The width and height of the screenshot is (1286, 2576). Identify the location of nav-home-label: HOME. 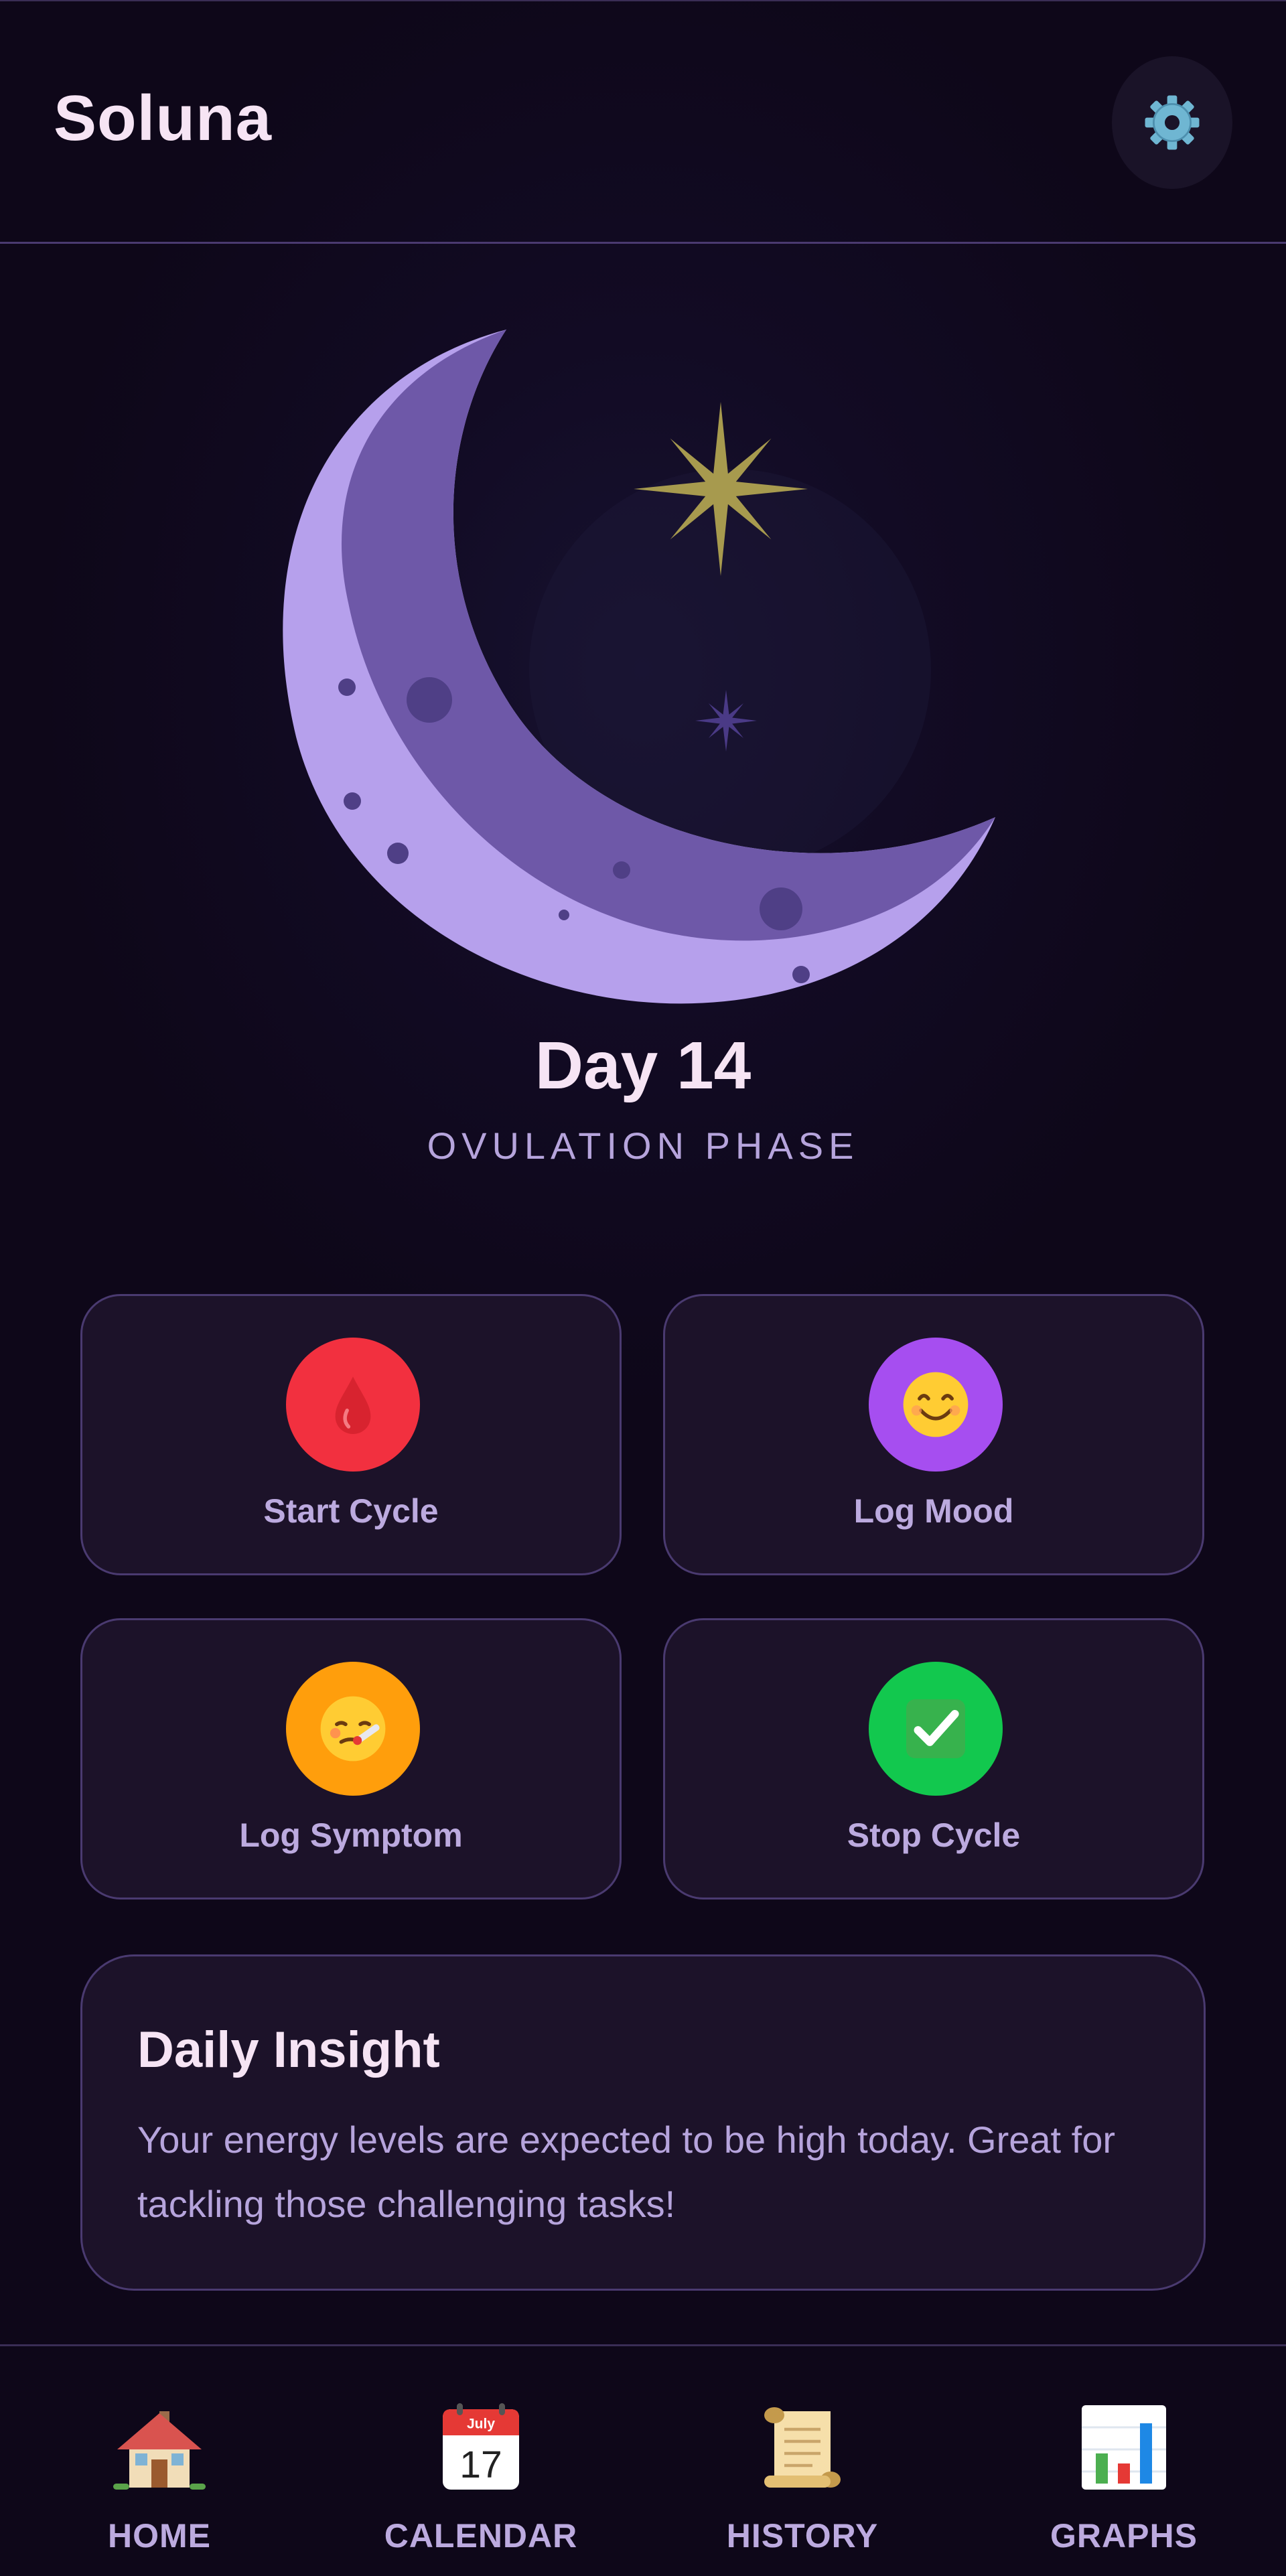
(159, 2536).